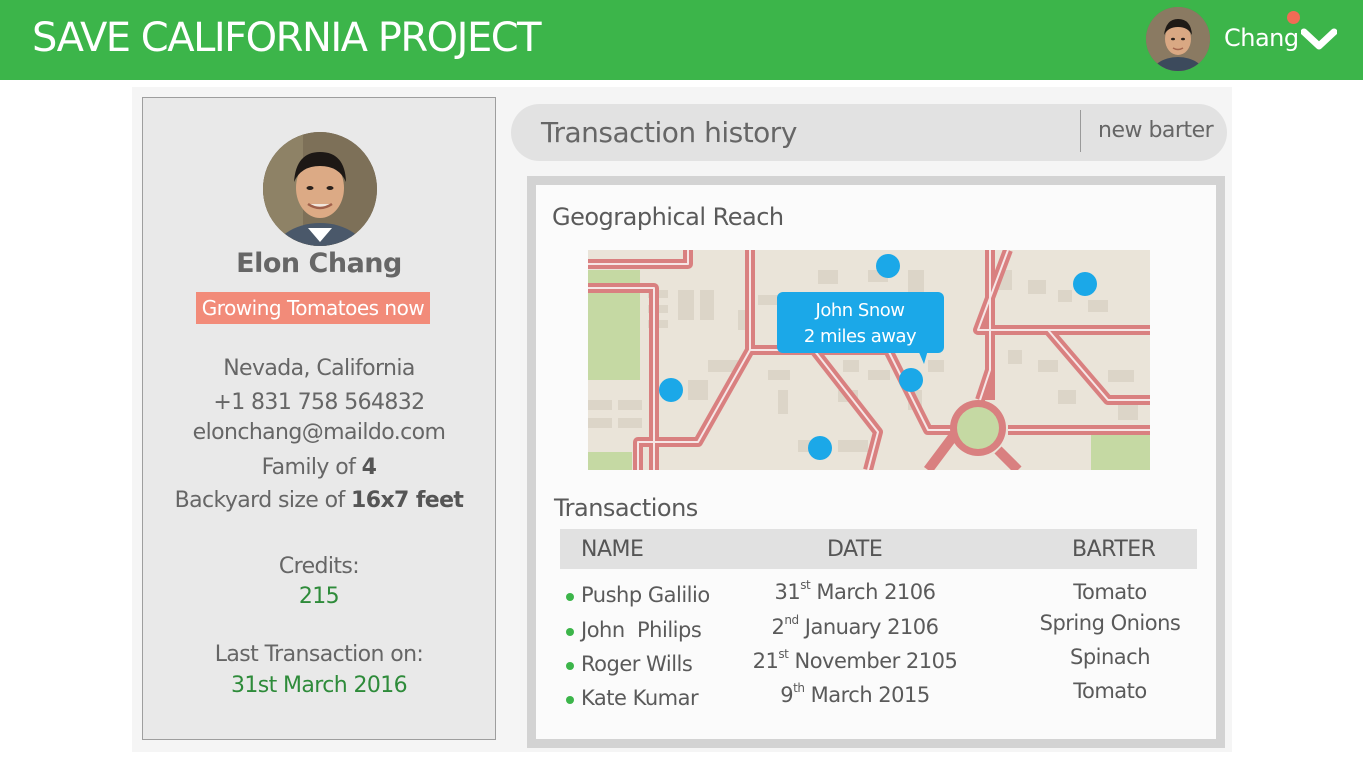 The image size is (1363, 767). Describe the element at coordinates (871, 627) in the screenshot. I see `date-rest: January 2106` at that location.